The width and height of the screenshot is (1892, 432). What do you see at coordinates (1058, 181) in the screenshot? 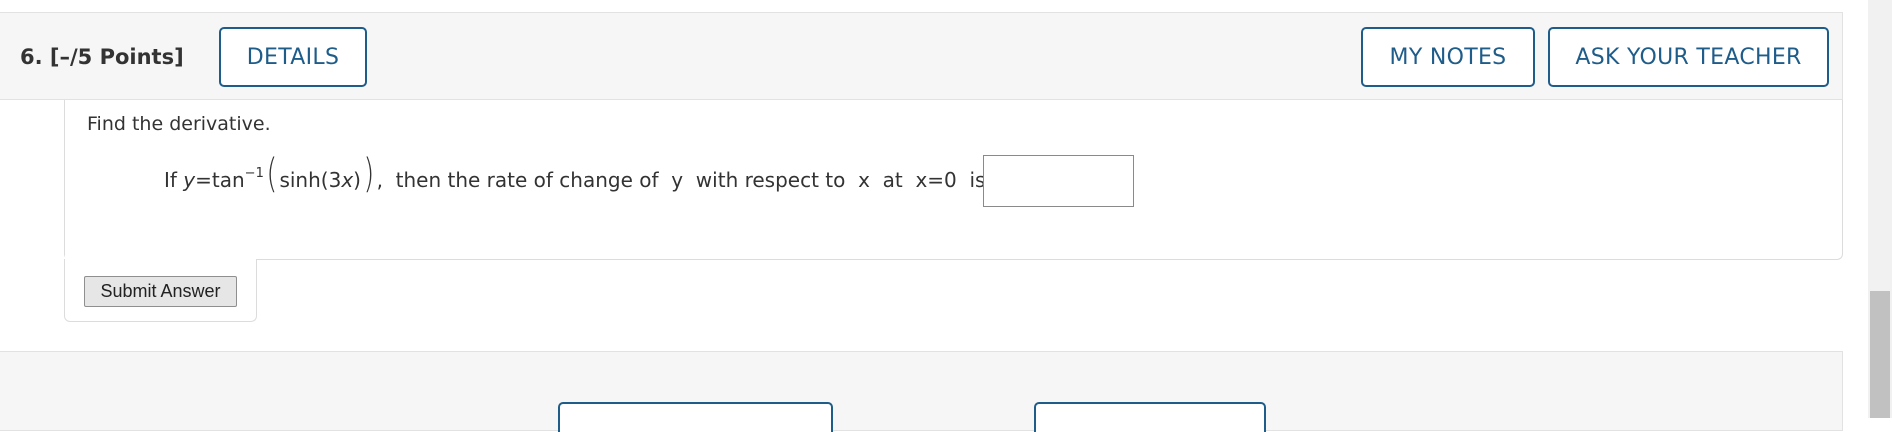
I see `answer-input` at bounding box center [1058, 181].